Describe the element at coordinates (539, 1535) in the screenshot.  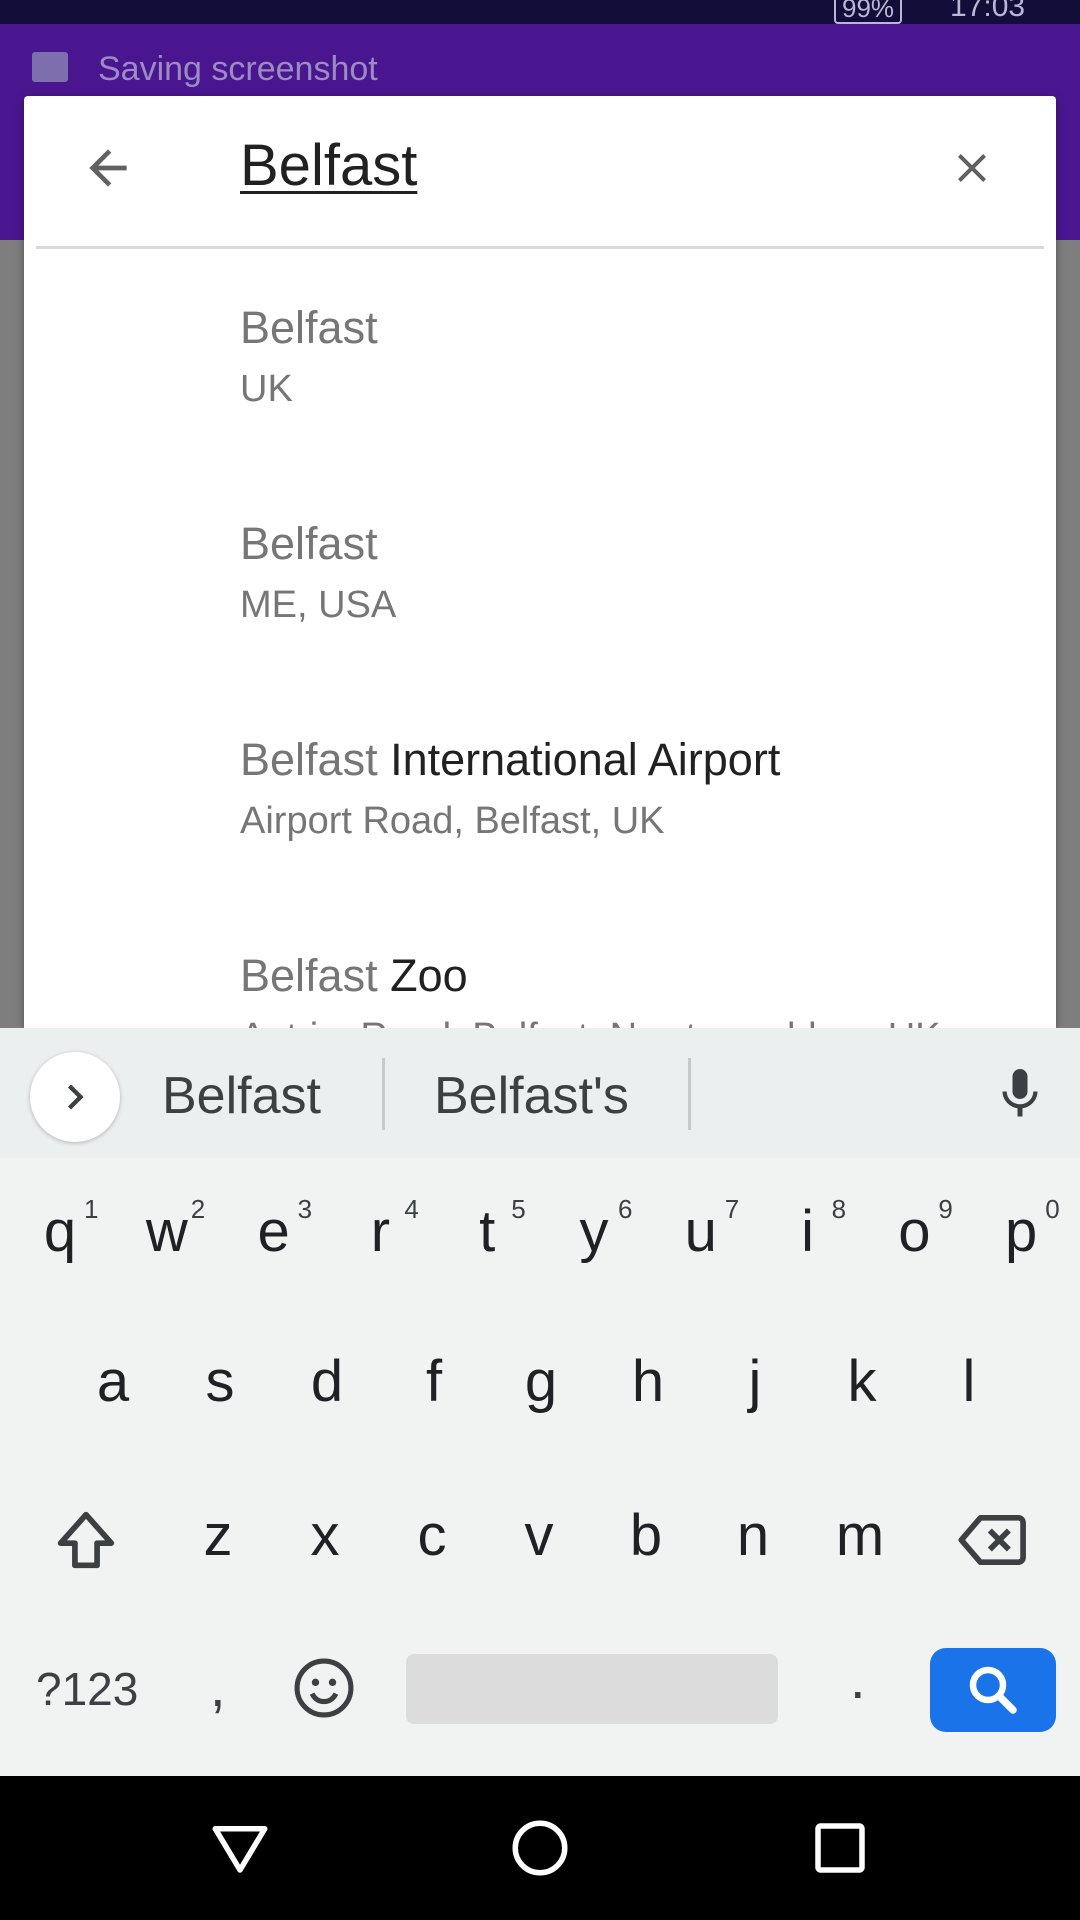
I see `key-v: v` at that location.